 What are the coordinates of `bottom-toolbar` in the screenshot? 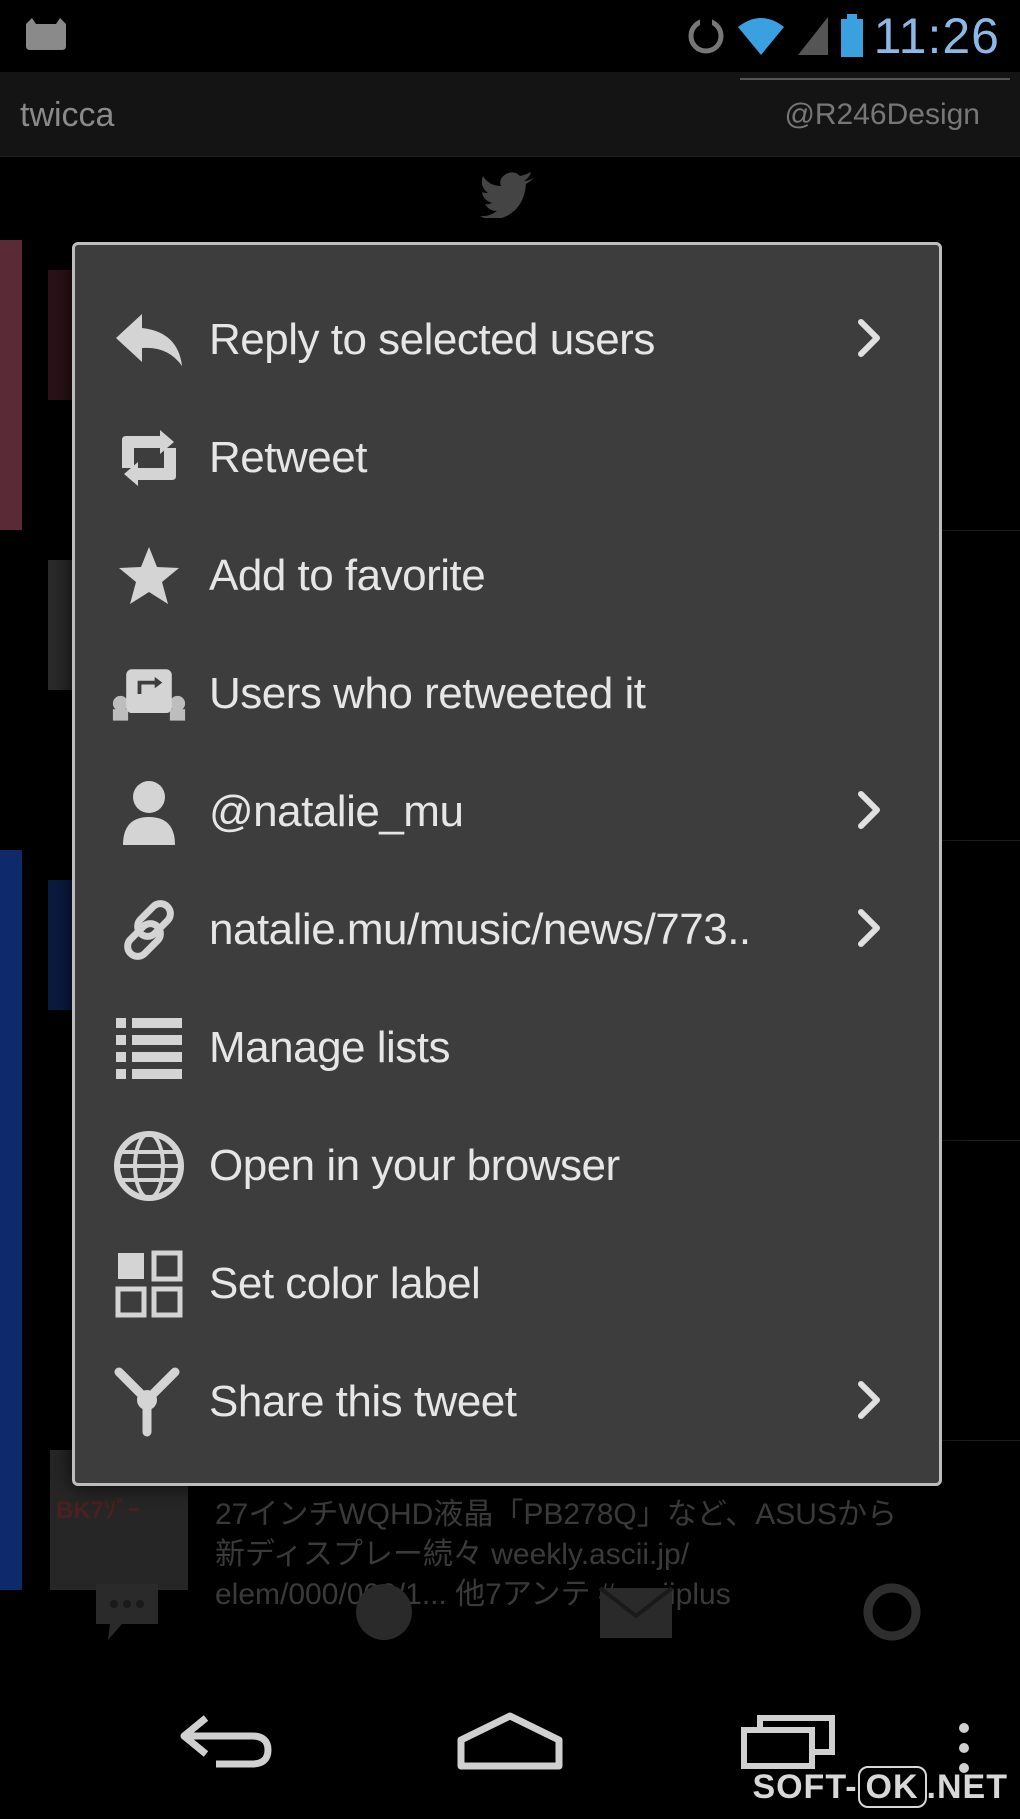 It's located at (510, 1620).